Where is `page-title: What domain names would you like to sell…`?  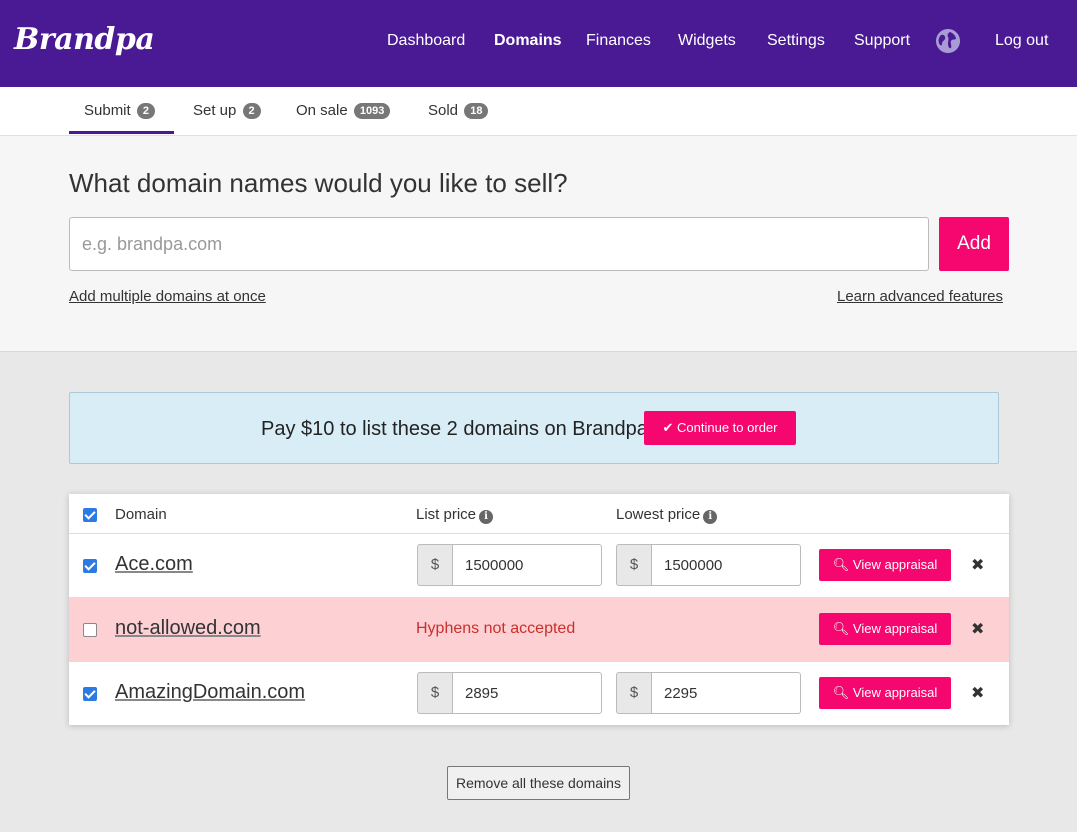
page-title: What domain names would you like to sell… is located at coordinates (318, 183).